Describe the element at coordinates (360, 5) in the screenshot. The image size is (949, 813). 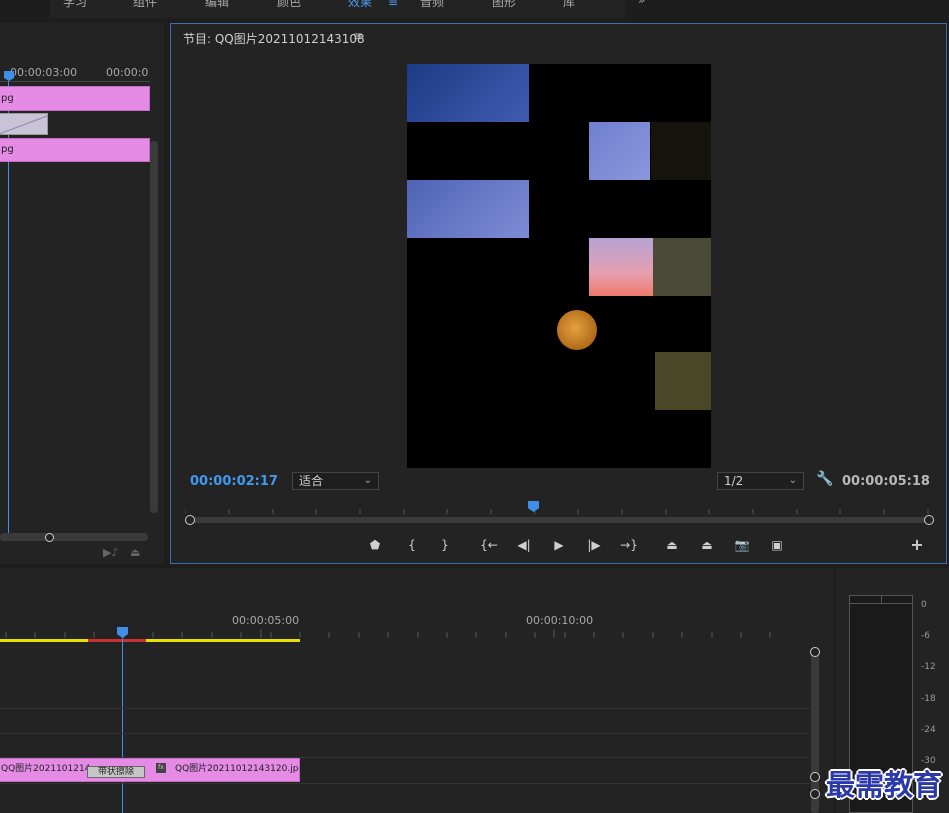
I see `tab-effects: 效果` at that location.